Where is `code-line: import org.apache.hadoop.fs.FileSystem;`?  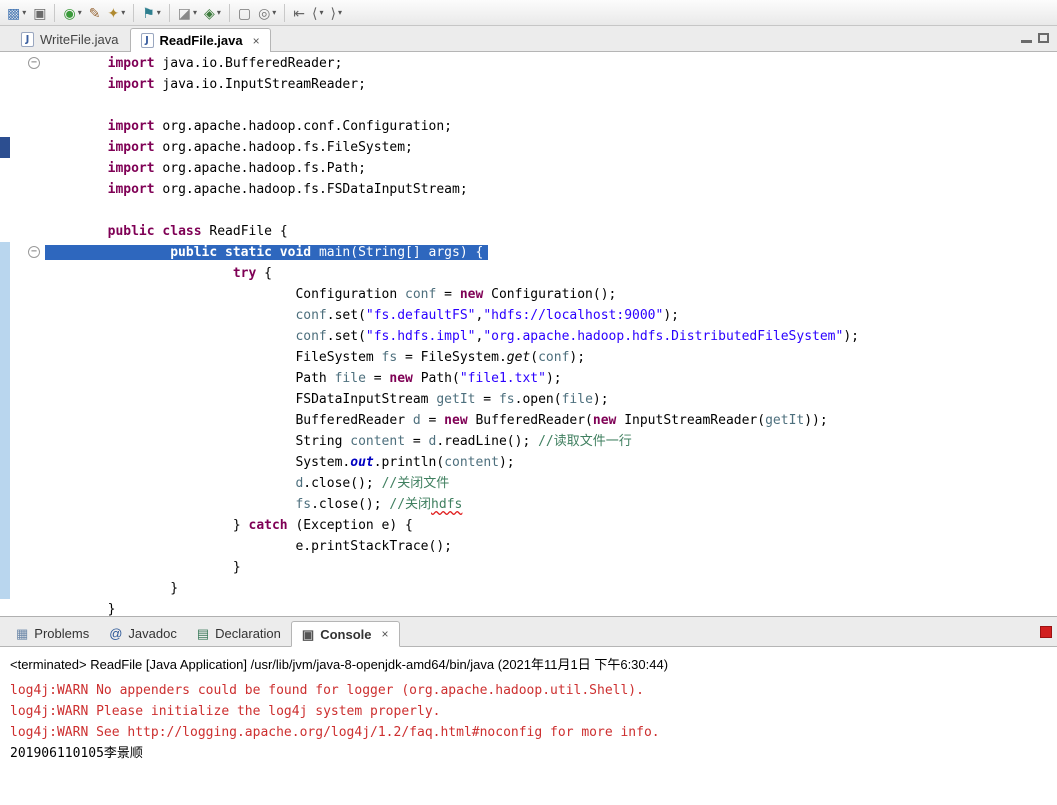 code-line: import org.apache.hadoop.fs.FileSystem; is located at coordinates (528, 147).